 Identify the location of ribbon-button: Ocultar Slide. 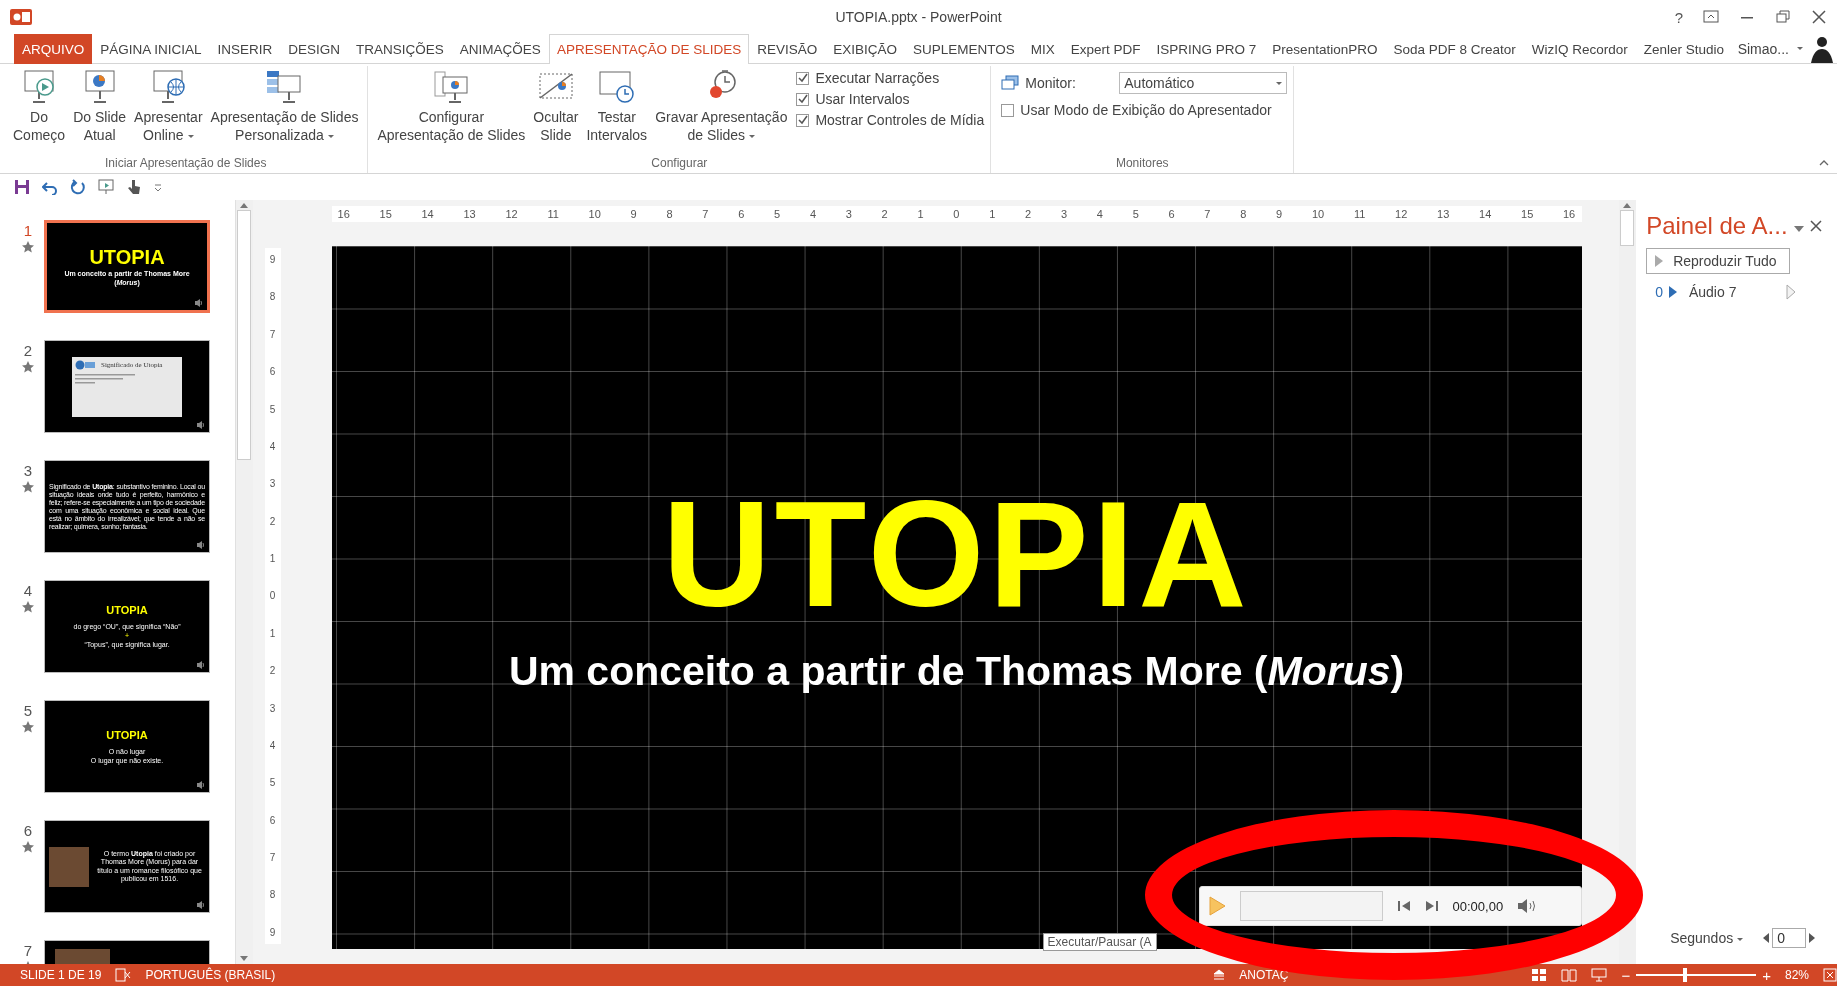
(556, 106).